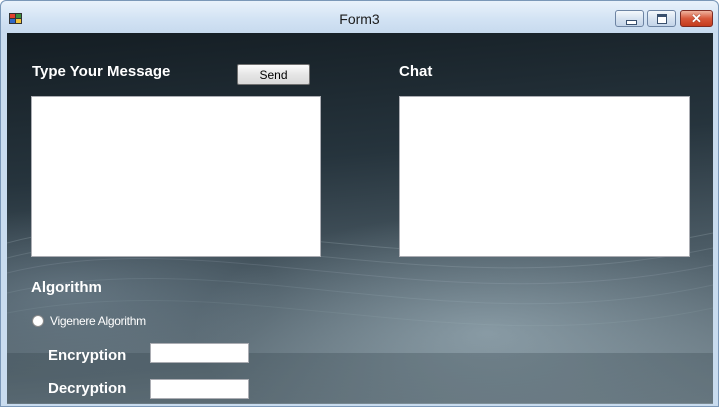 The height and width of the screenshot is (415, 723). What do you see at coordinates (87, 355) in the screenshot?
I see `encryption-label: Encryption` at bounding box center [87, 355].